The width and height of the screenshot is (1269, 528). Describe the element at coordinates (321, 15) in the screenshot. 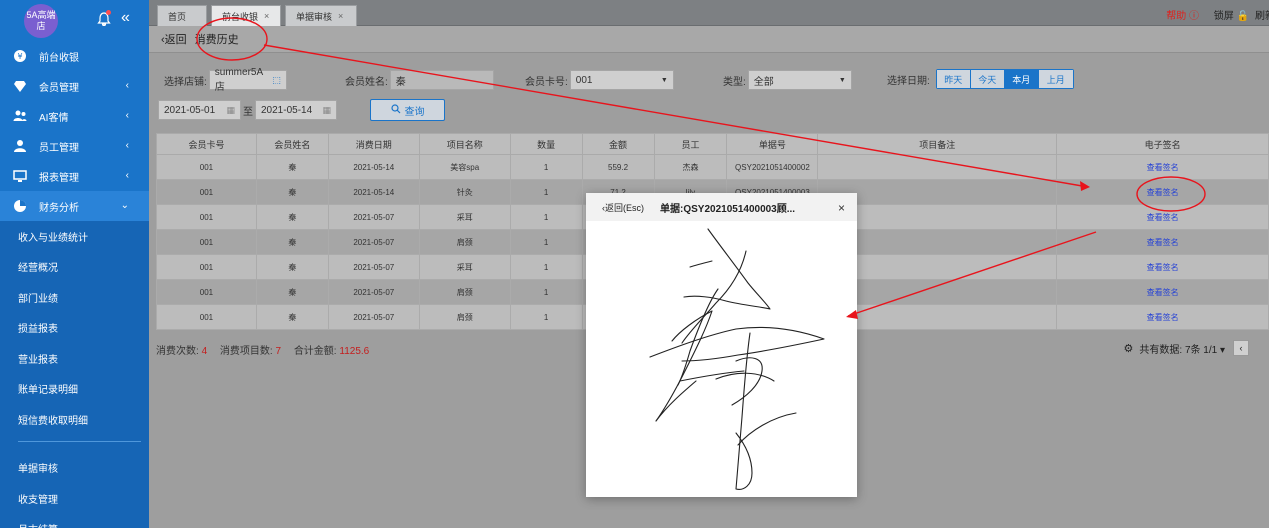

I see `tab-audit: 单据审核 ×` at that location.